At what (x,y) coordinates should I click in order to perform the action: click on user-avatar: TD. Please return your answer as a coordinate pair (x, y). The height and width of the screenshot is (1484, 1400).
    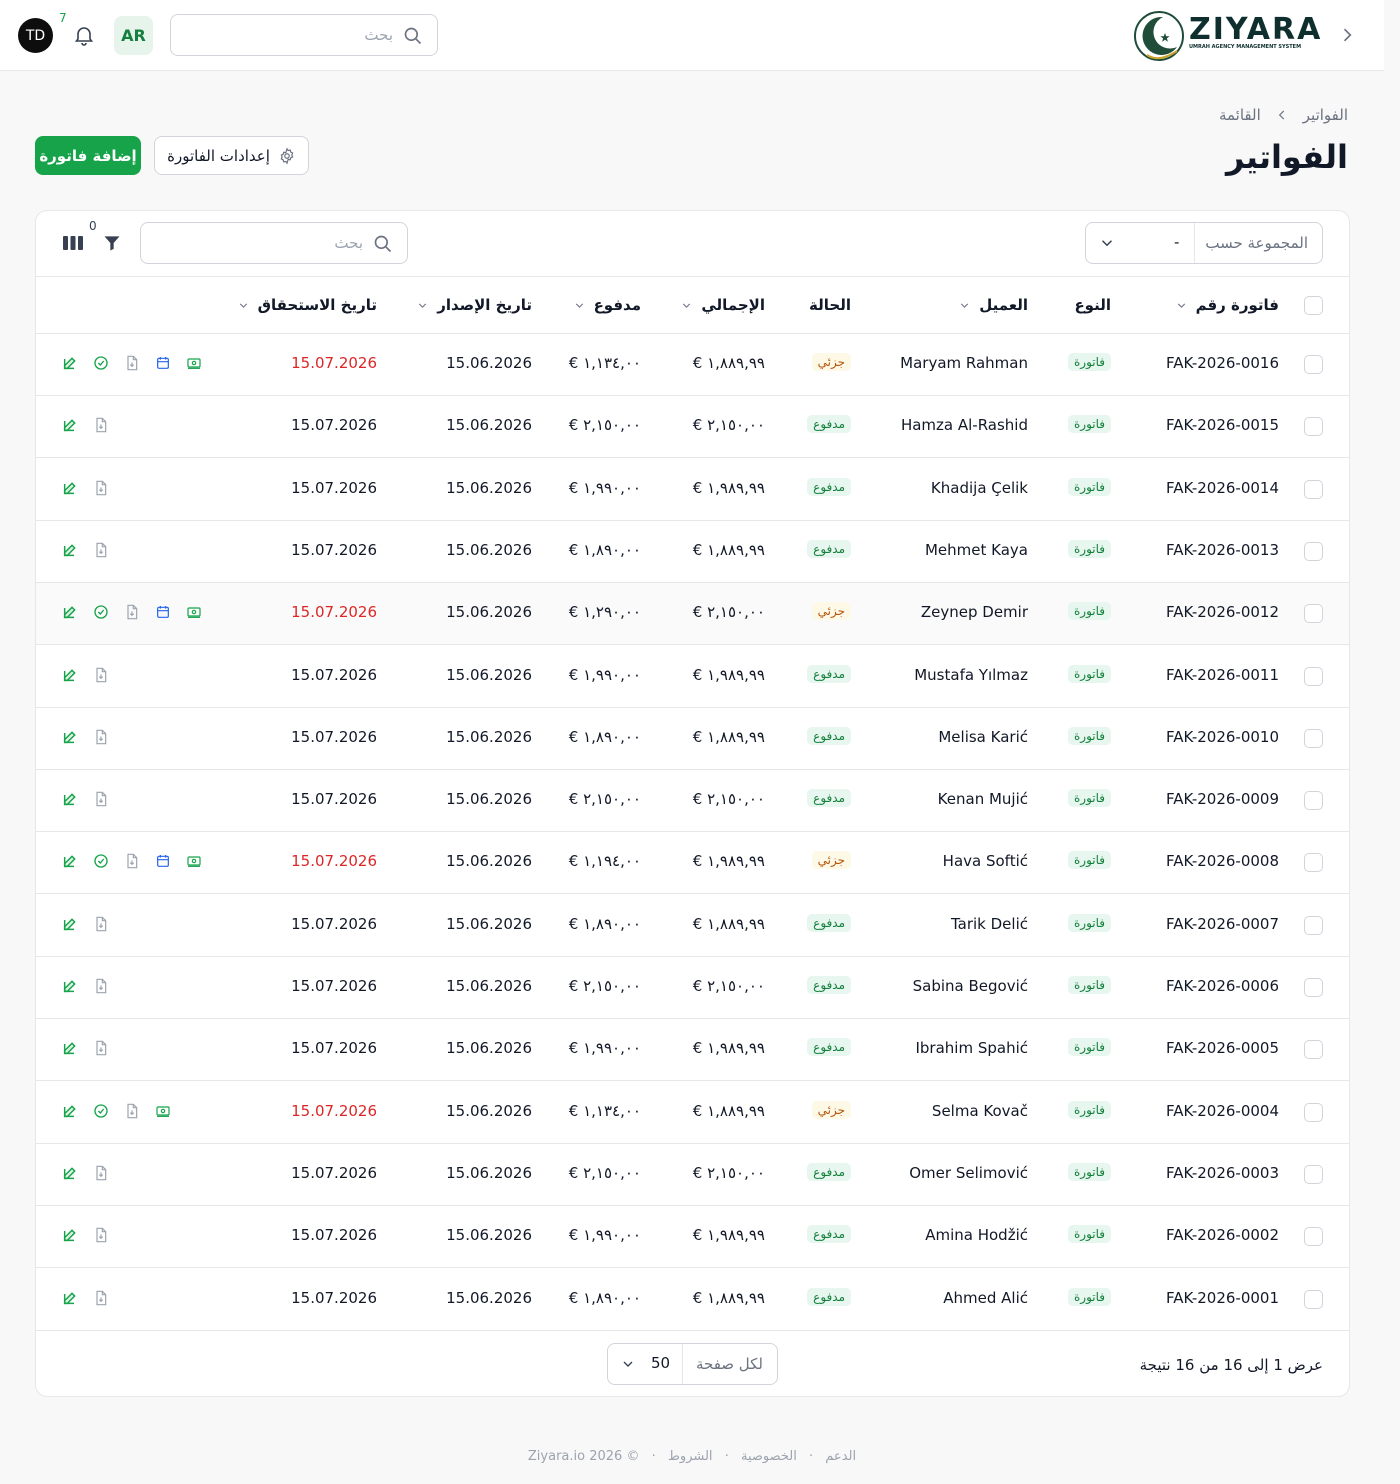
    Looking at the image, I should click on (35, 35).